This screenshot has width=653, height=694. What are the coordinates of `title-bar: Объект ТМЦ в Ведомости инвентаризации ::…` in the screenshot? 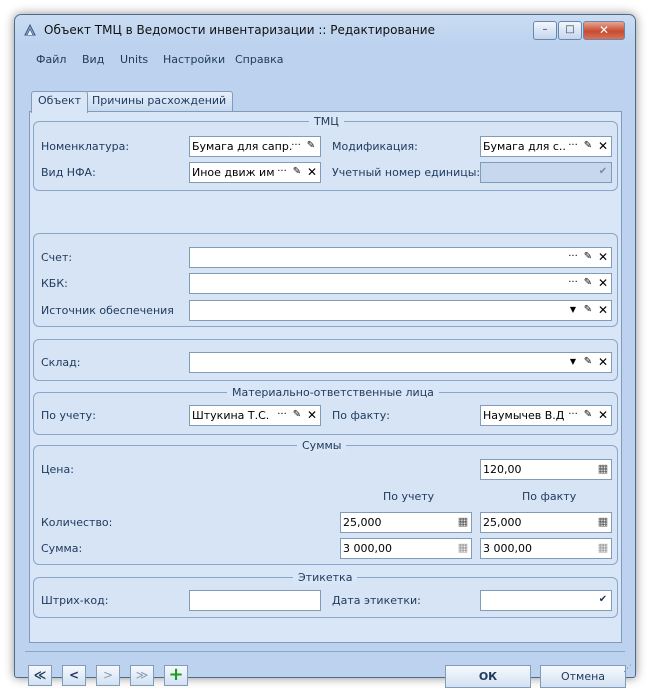 It's located at (325, 30).